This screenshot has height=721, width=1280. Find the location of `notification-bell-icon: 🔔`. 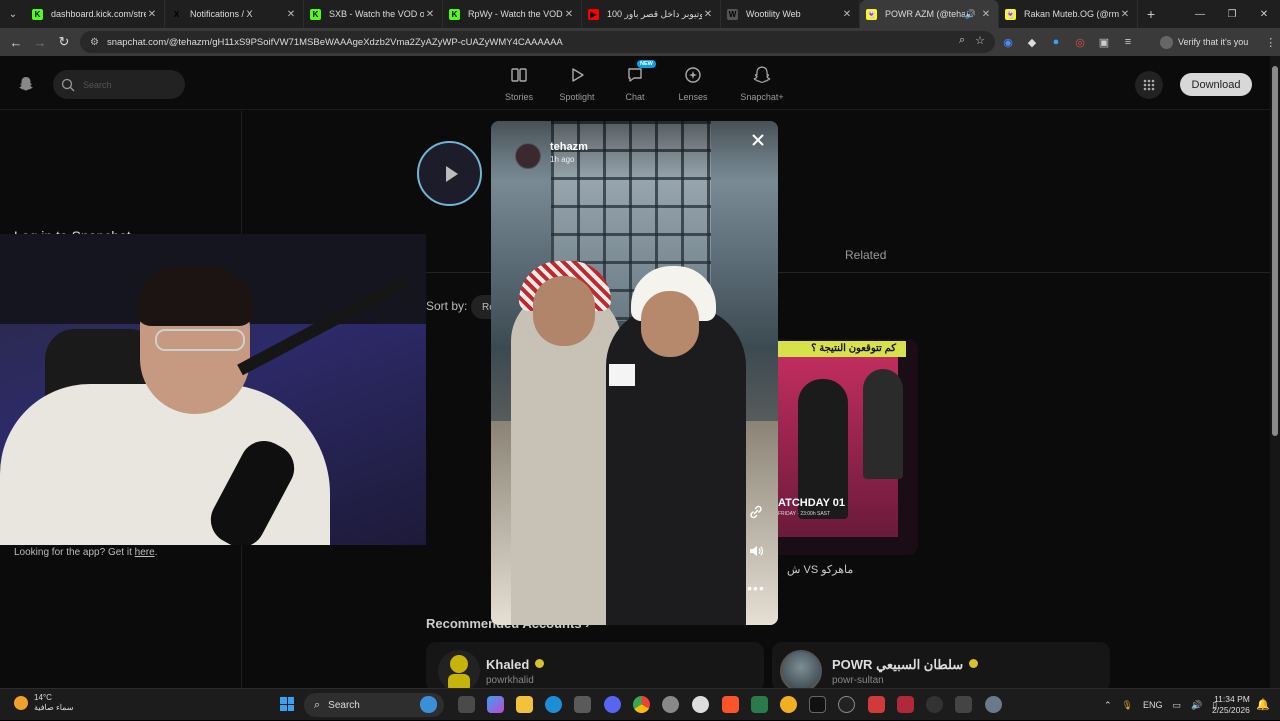

notification-bell-icon: 🔔 is located at coordinates (1263, 705).